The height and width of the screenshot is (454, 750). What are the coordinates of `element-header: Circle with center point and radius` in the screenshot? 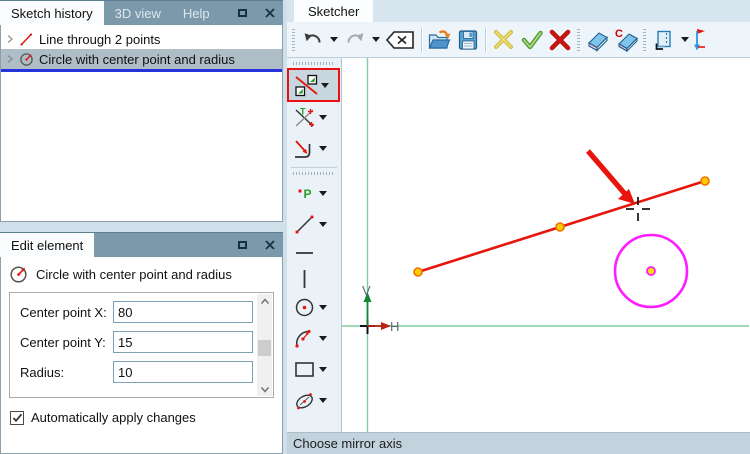 It's located at (141, 272).